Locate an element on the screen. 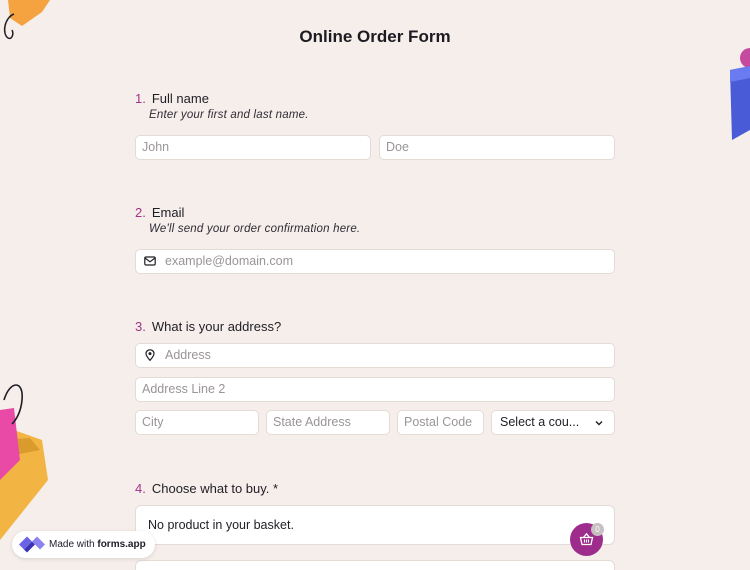 The height and width of the screenshot is (570, 750). email-placeholder: example@domain.com is located at coordinates (229, 261).